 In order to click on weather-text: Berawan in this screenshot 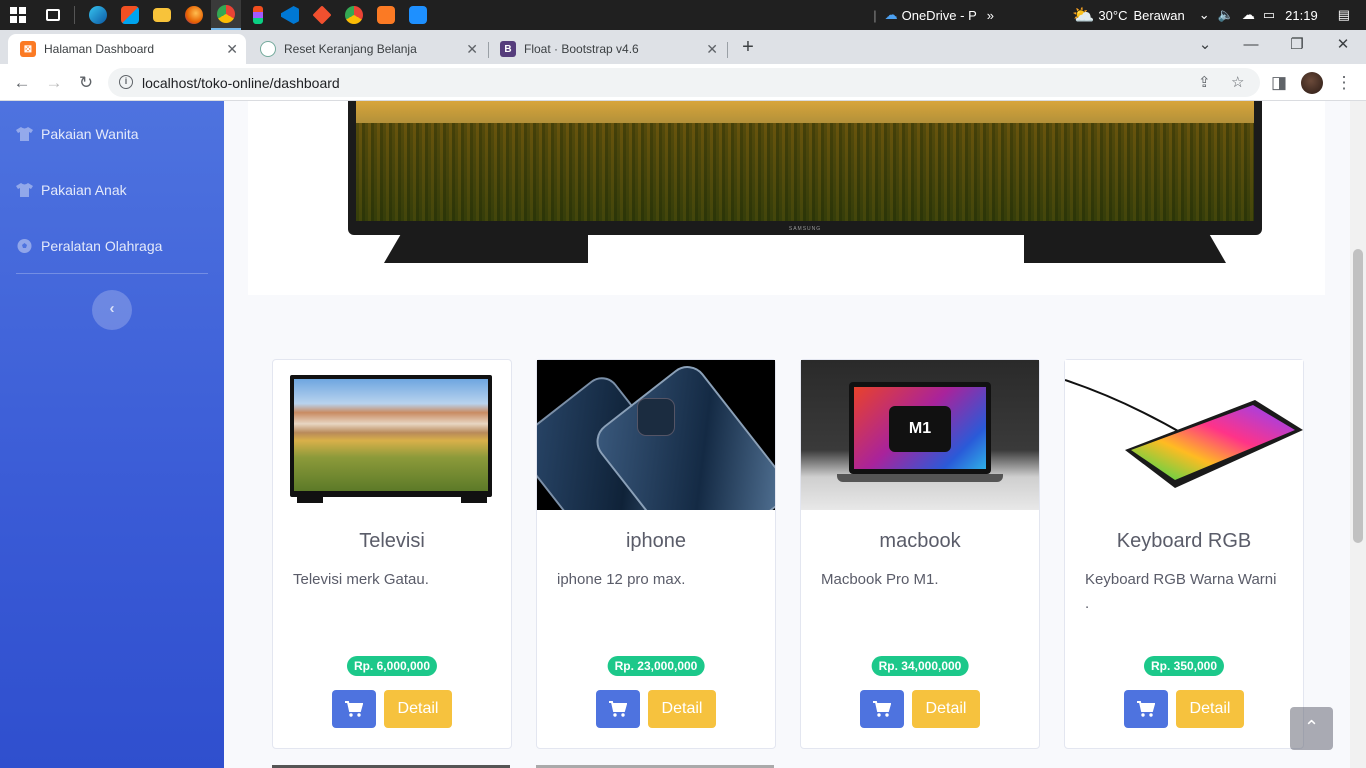, I will do `click(1158, 15)`.